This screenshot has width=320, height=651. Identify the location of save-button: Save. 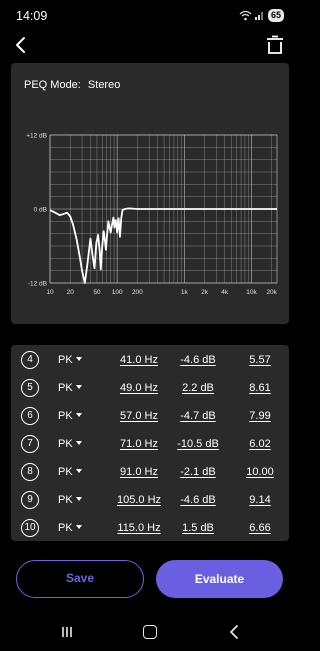
(80, 579).